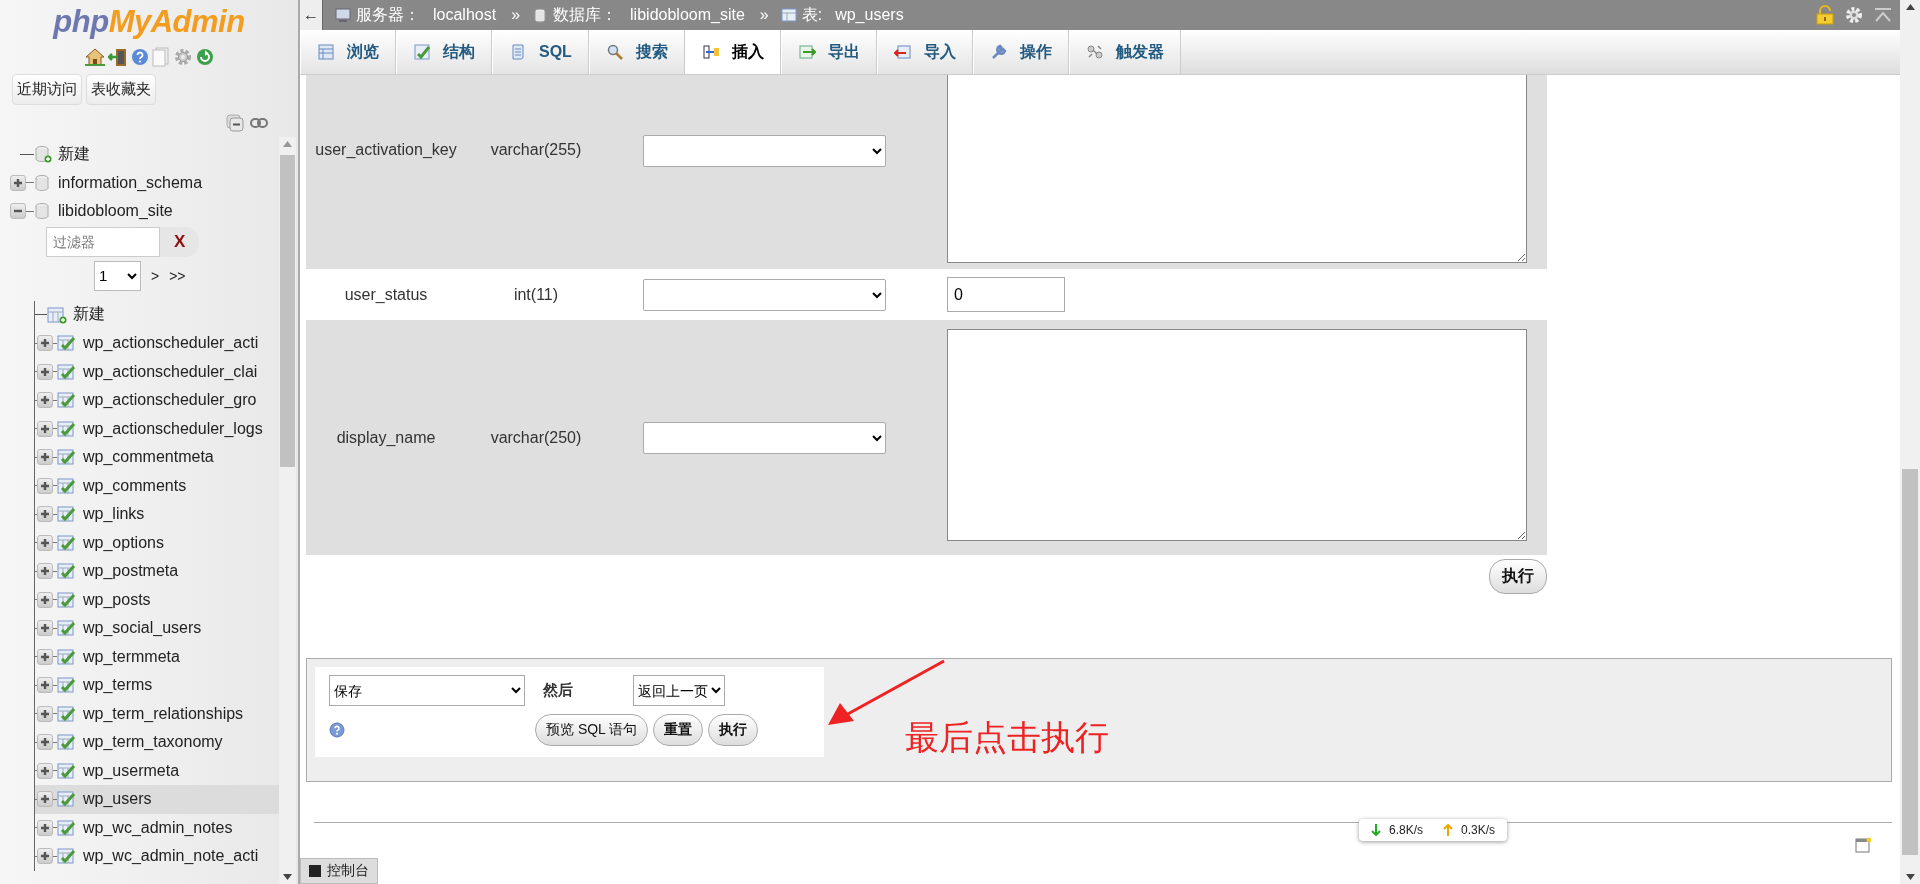 The image size is (1920, 884). What do you see at coordinates (177, 275) in the screenshot?
I see `last-page-link: >>` at bounding box center [177, 275].